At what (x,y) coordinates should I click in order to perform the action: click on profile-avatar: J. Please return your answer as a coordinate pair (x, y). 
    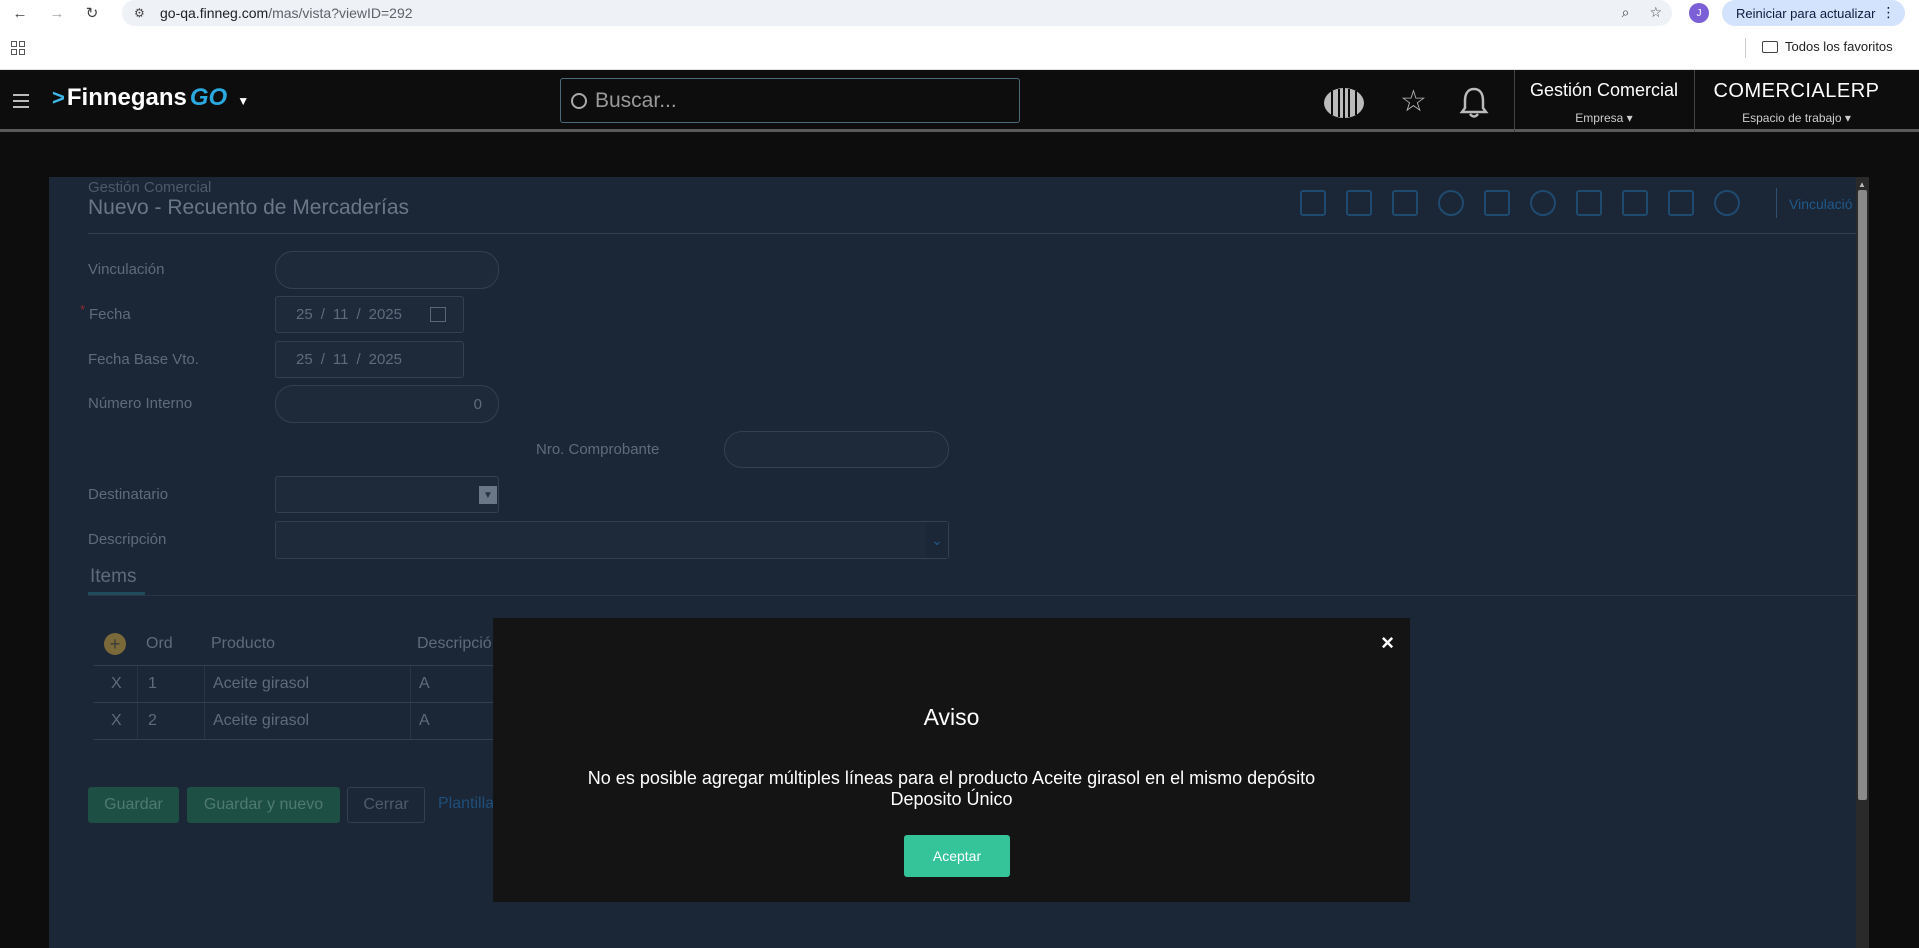
    Looking at the image, I should click on (1699, 13).